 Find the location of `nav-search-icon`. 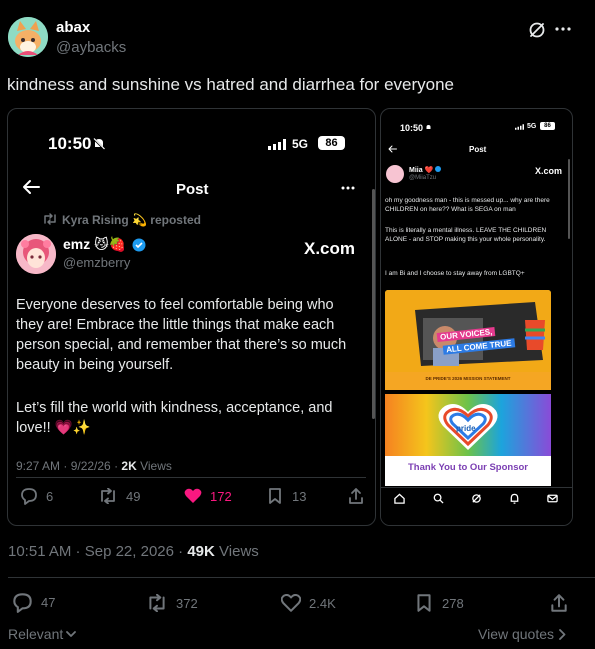

nav-search-icon is located at coordinates (438, 498).